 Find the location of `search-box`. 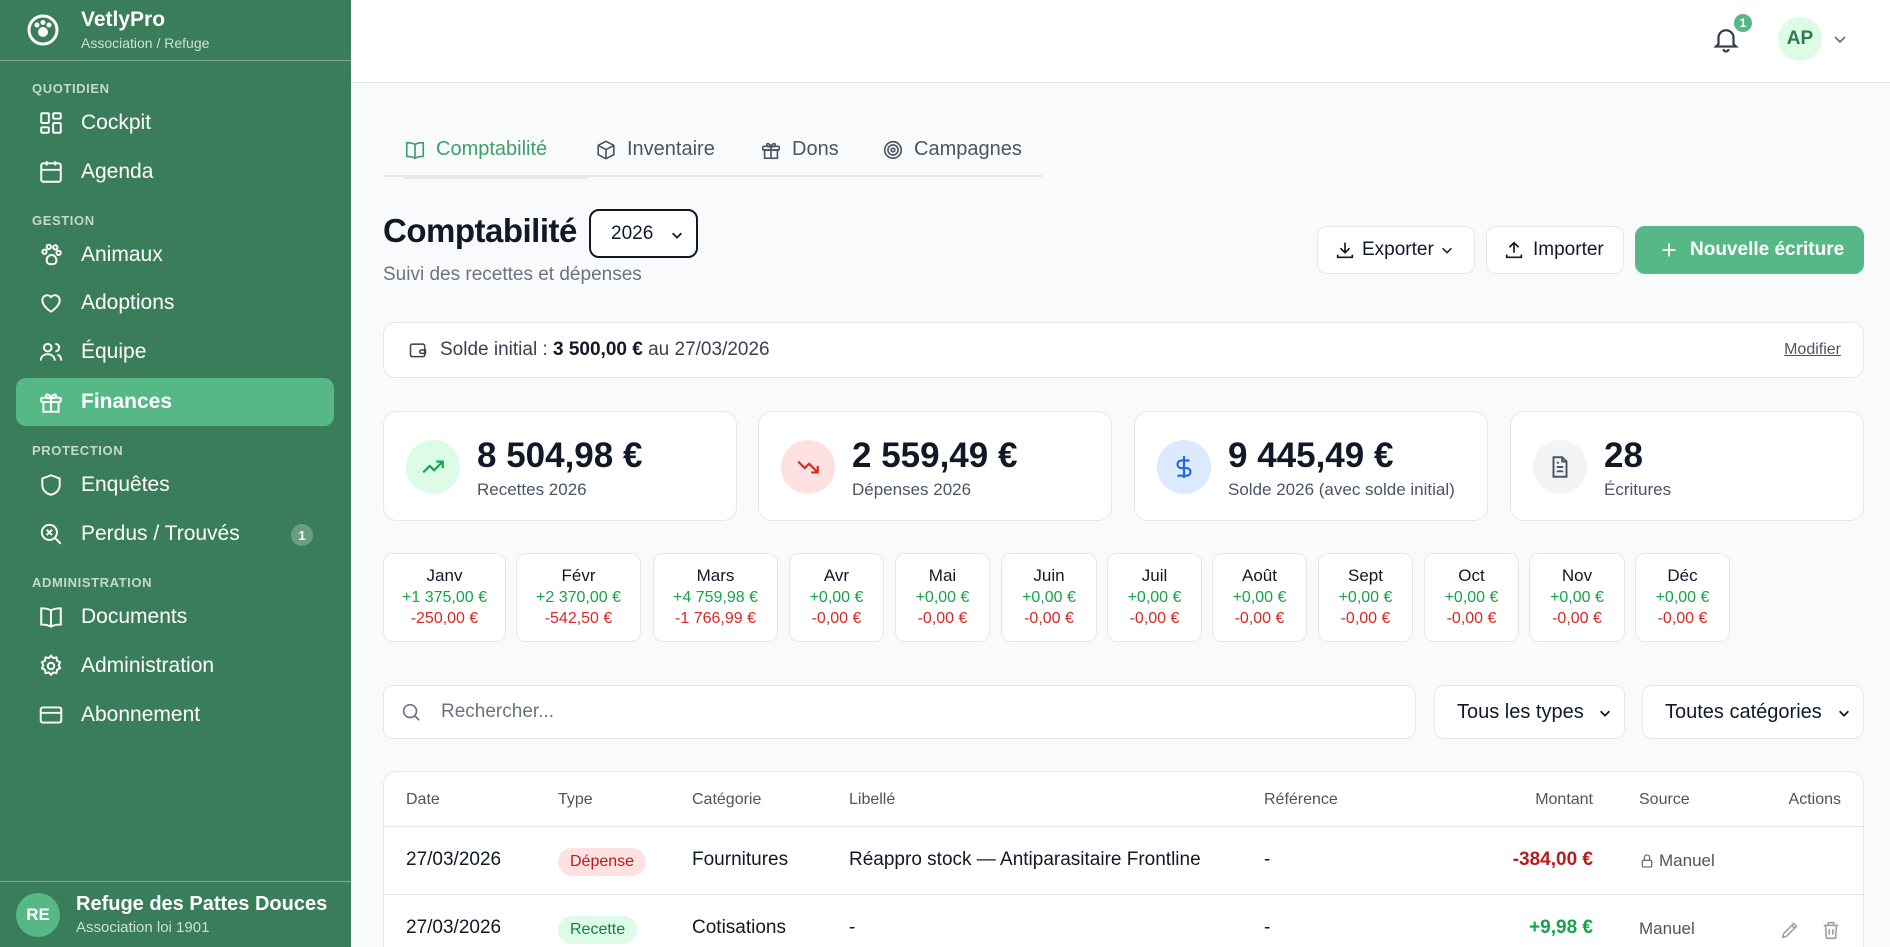

search-box is located at coordinates (899, 712).